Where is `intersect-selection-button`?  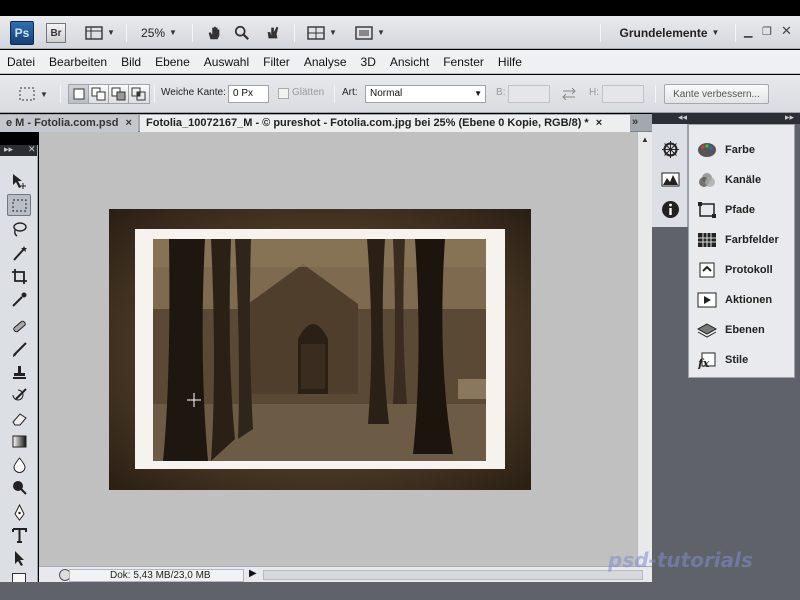
intersect-selection-button is located at coordinates (139, 94).